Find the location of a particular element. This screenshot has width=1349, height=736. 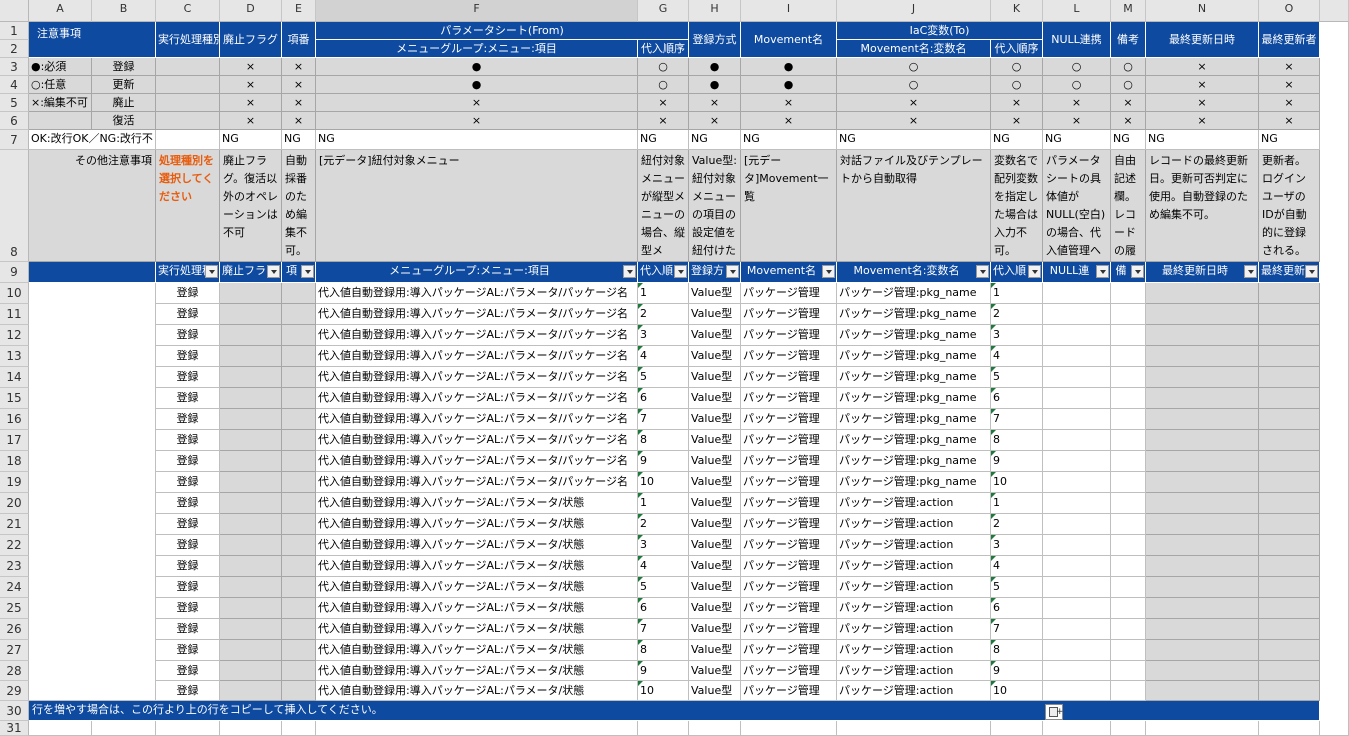

row-header-25: 25 is located at coordinates (14, 608).